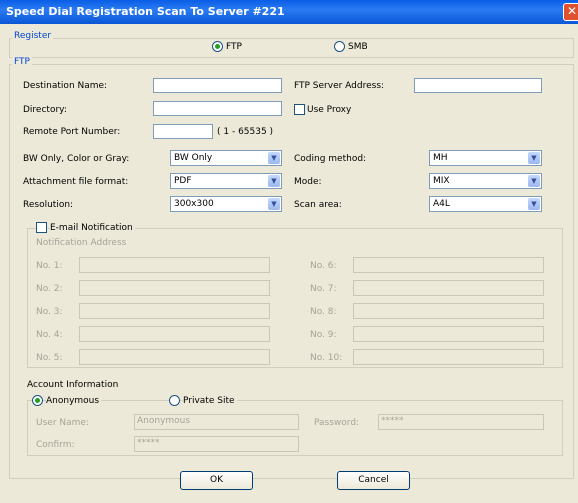  I want to click on notification-no2-input, so click(174, 288).